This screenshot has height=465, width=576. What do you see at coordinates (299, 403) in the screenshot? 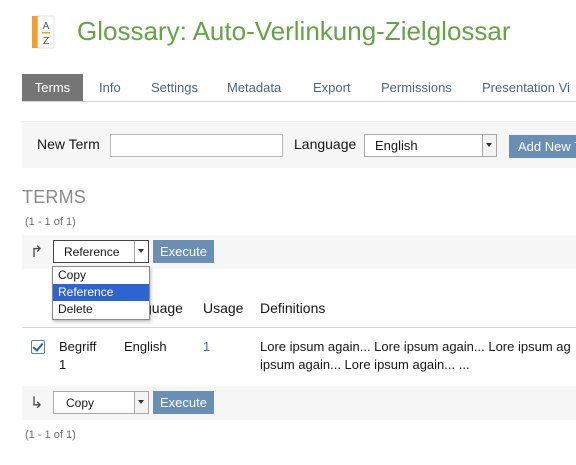
I see `bottom-action-bar: ↳ Copy Execute` at bounding box center [299, 403].